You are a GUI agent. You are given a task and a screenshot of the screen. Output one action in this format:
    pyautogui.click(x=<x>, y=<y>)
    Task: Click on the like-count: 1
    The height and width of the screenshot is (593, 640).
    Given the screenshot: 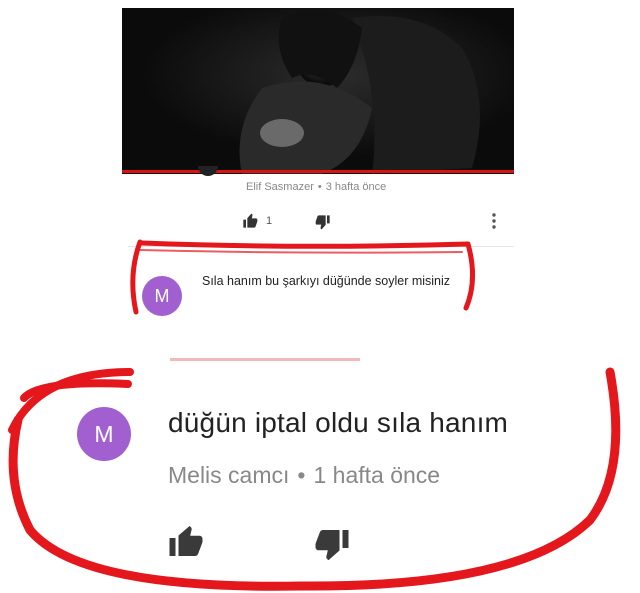 What is the action you would take?
    pyautogui.click(x=269, y=221)
    